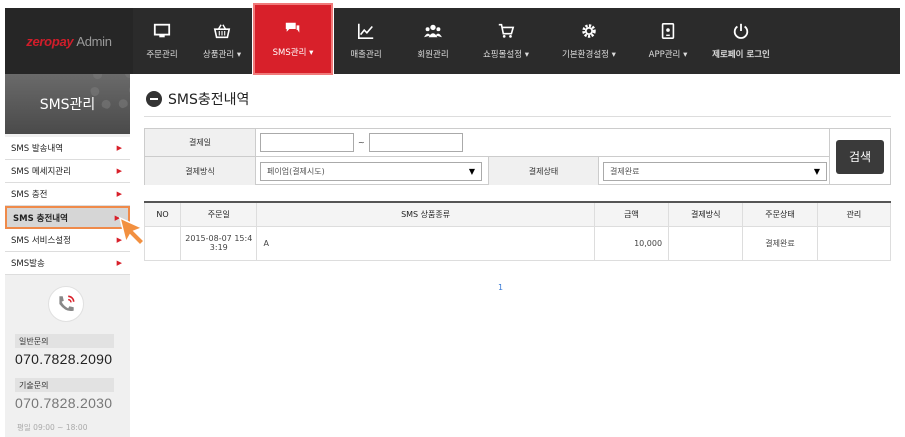 Image resolution: width=905 pixels, height=437 pixels. I want to click on page-title-text: SMS충전내역, so click(209, 100).